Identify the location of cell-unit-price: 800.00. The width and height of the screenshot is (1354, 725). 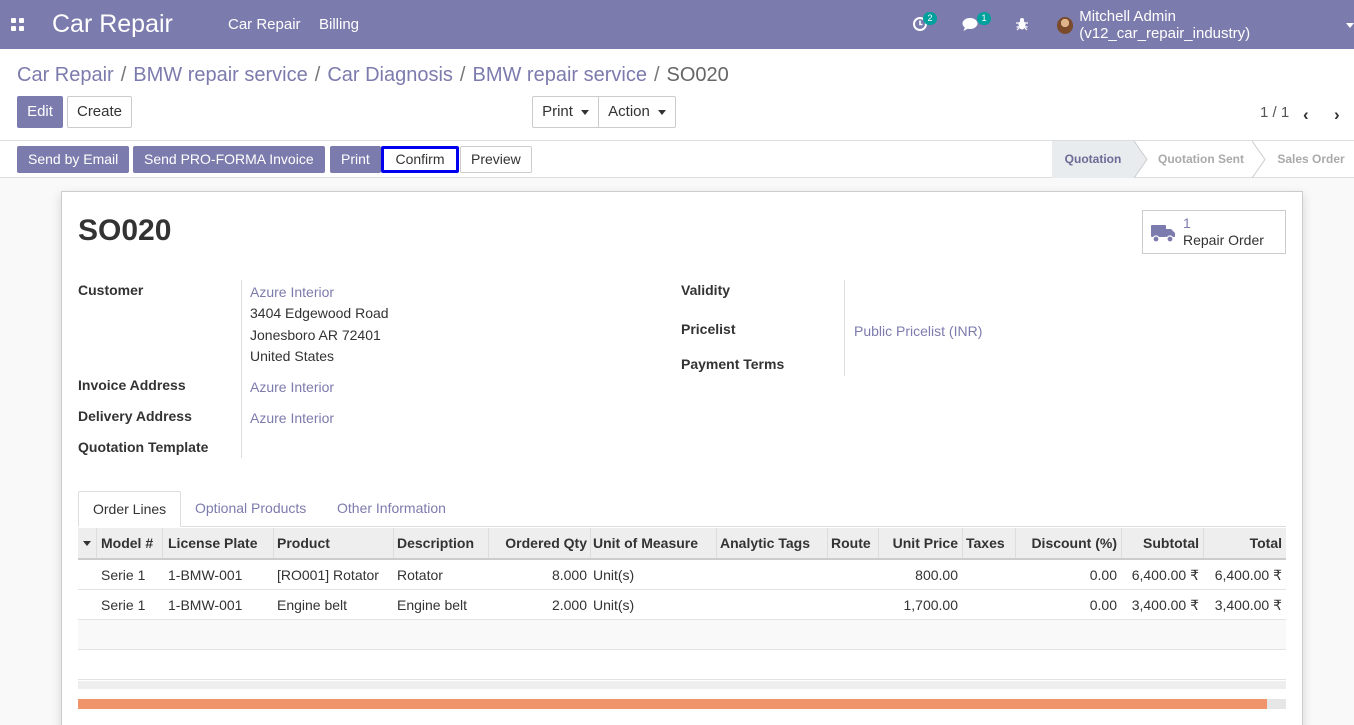
(936, 575).